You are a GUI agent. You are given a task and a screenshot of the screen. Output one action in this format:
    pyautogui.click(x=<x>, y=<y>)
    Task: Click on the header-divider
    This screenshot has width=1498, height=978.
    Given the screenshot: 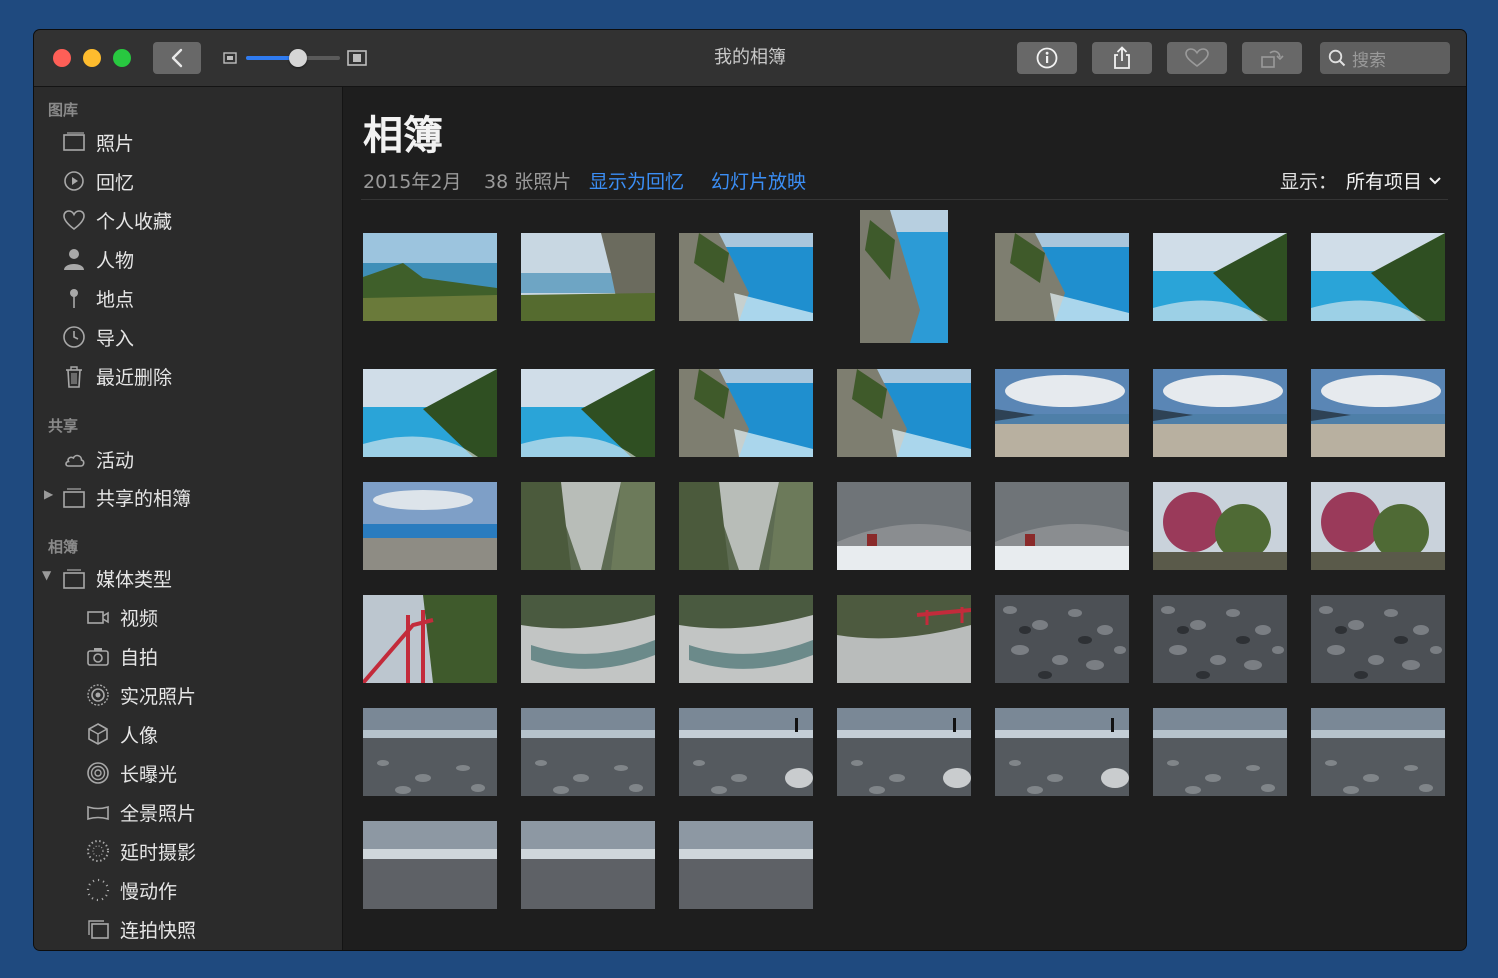 What is the action you would take?
    pyautogui.click(x=904, y=199)
    